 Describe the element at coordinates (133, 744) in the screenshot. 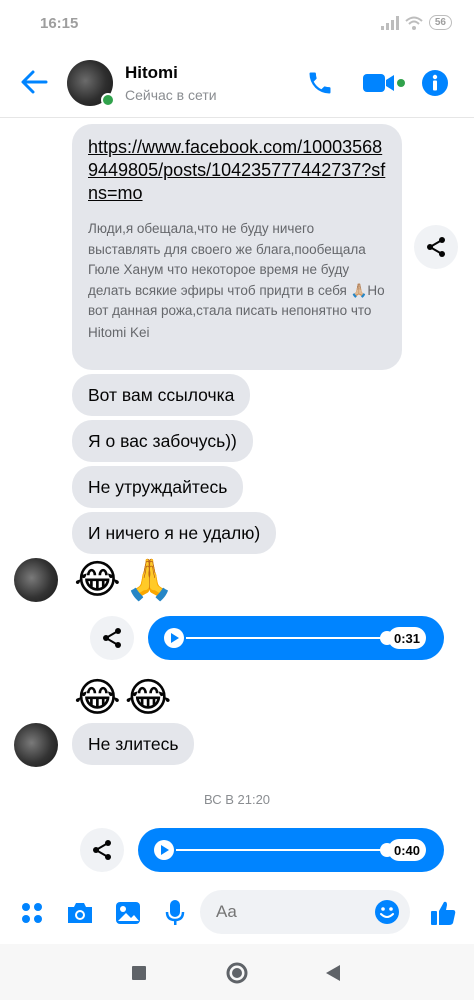

I see `message-bubble: Не злитесь` at that location.